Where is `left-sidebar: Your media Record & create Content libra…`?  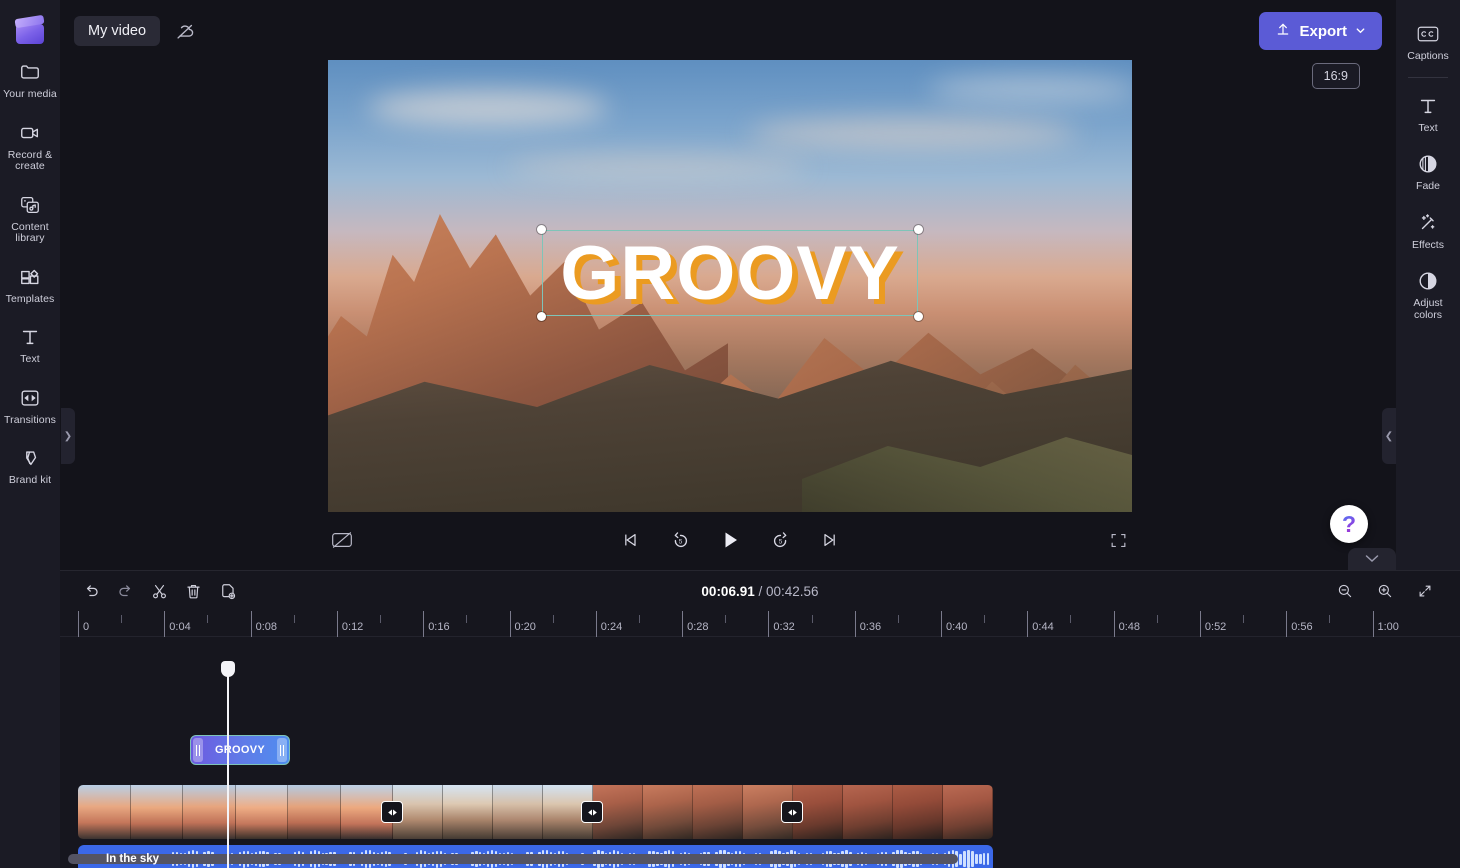
left-sidebar: Your media Record & create Content libra… is located at coordinates (30, 434).